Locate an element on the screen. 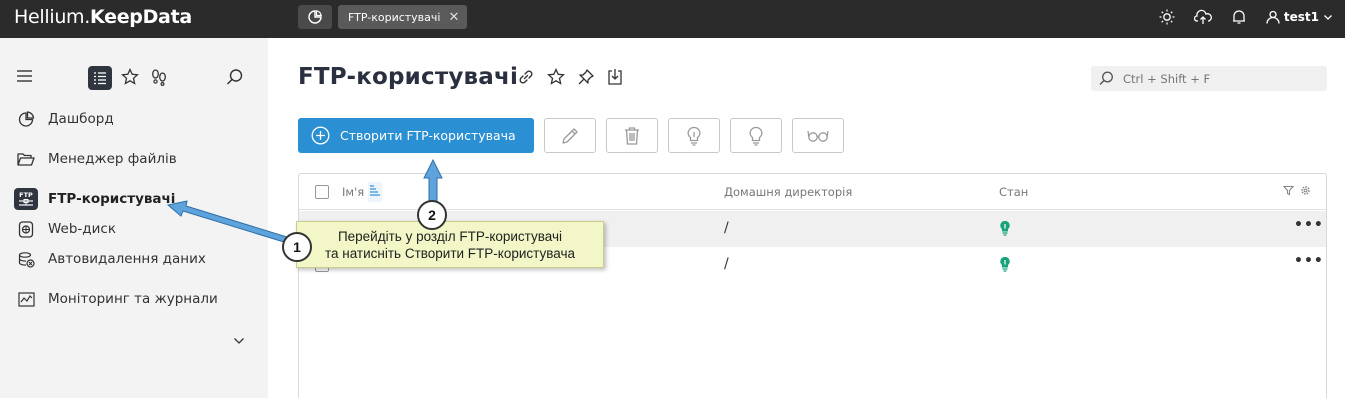 The image size is (1345, 398). arrow-to-ftp-users is located at coordinates (233, 223).